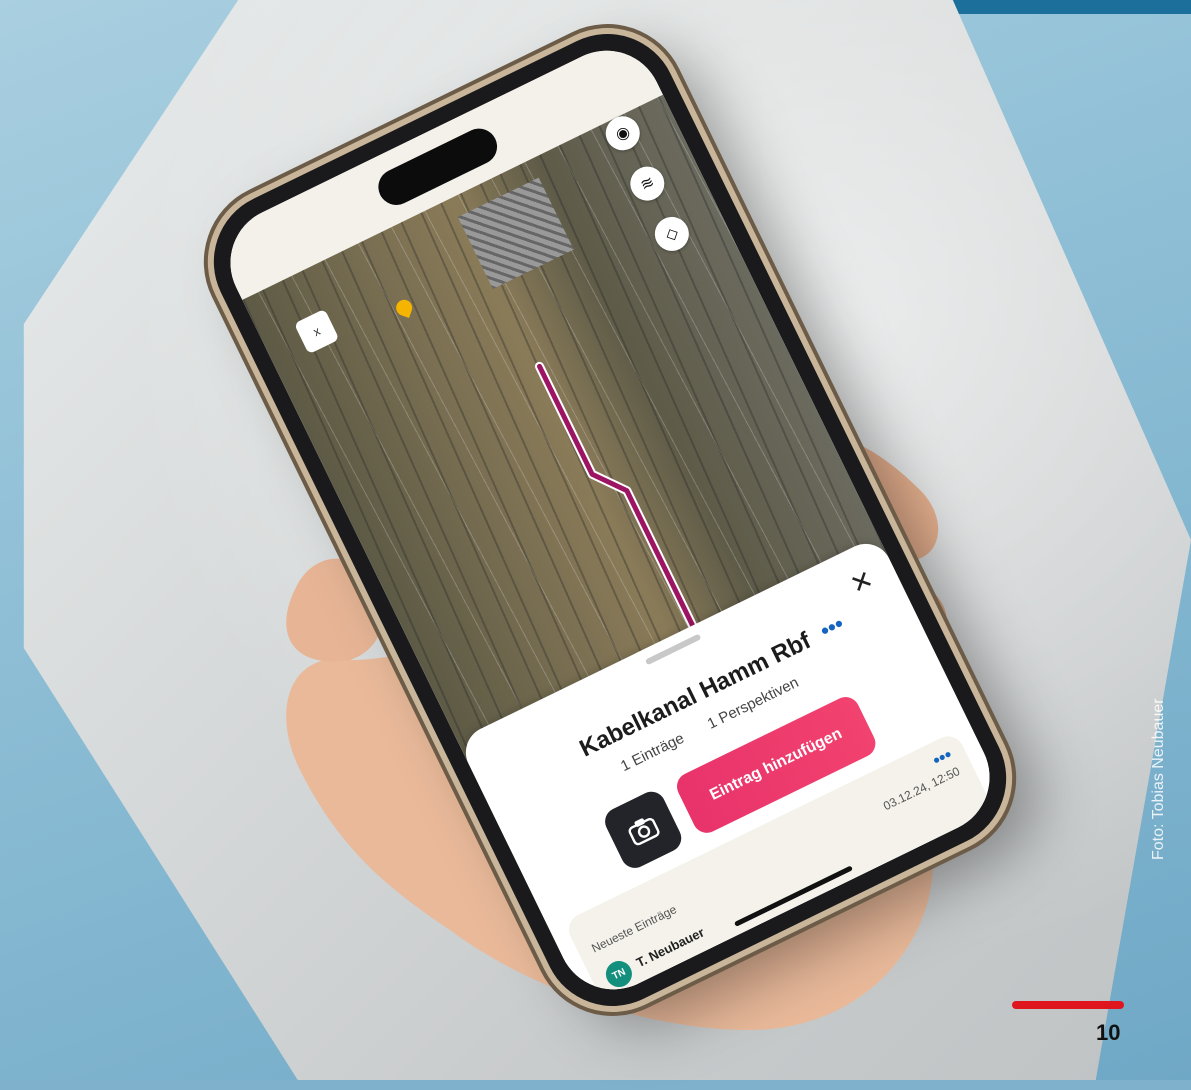 This screenshot has width=1191, height=1090. What do you see at coordinates (1158, 779) in the screenshot?
I see `photo-credit: Foto: Tobias Neubauer` at bounding box center [1158, 779].